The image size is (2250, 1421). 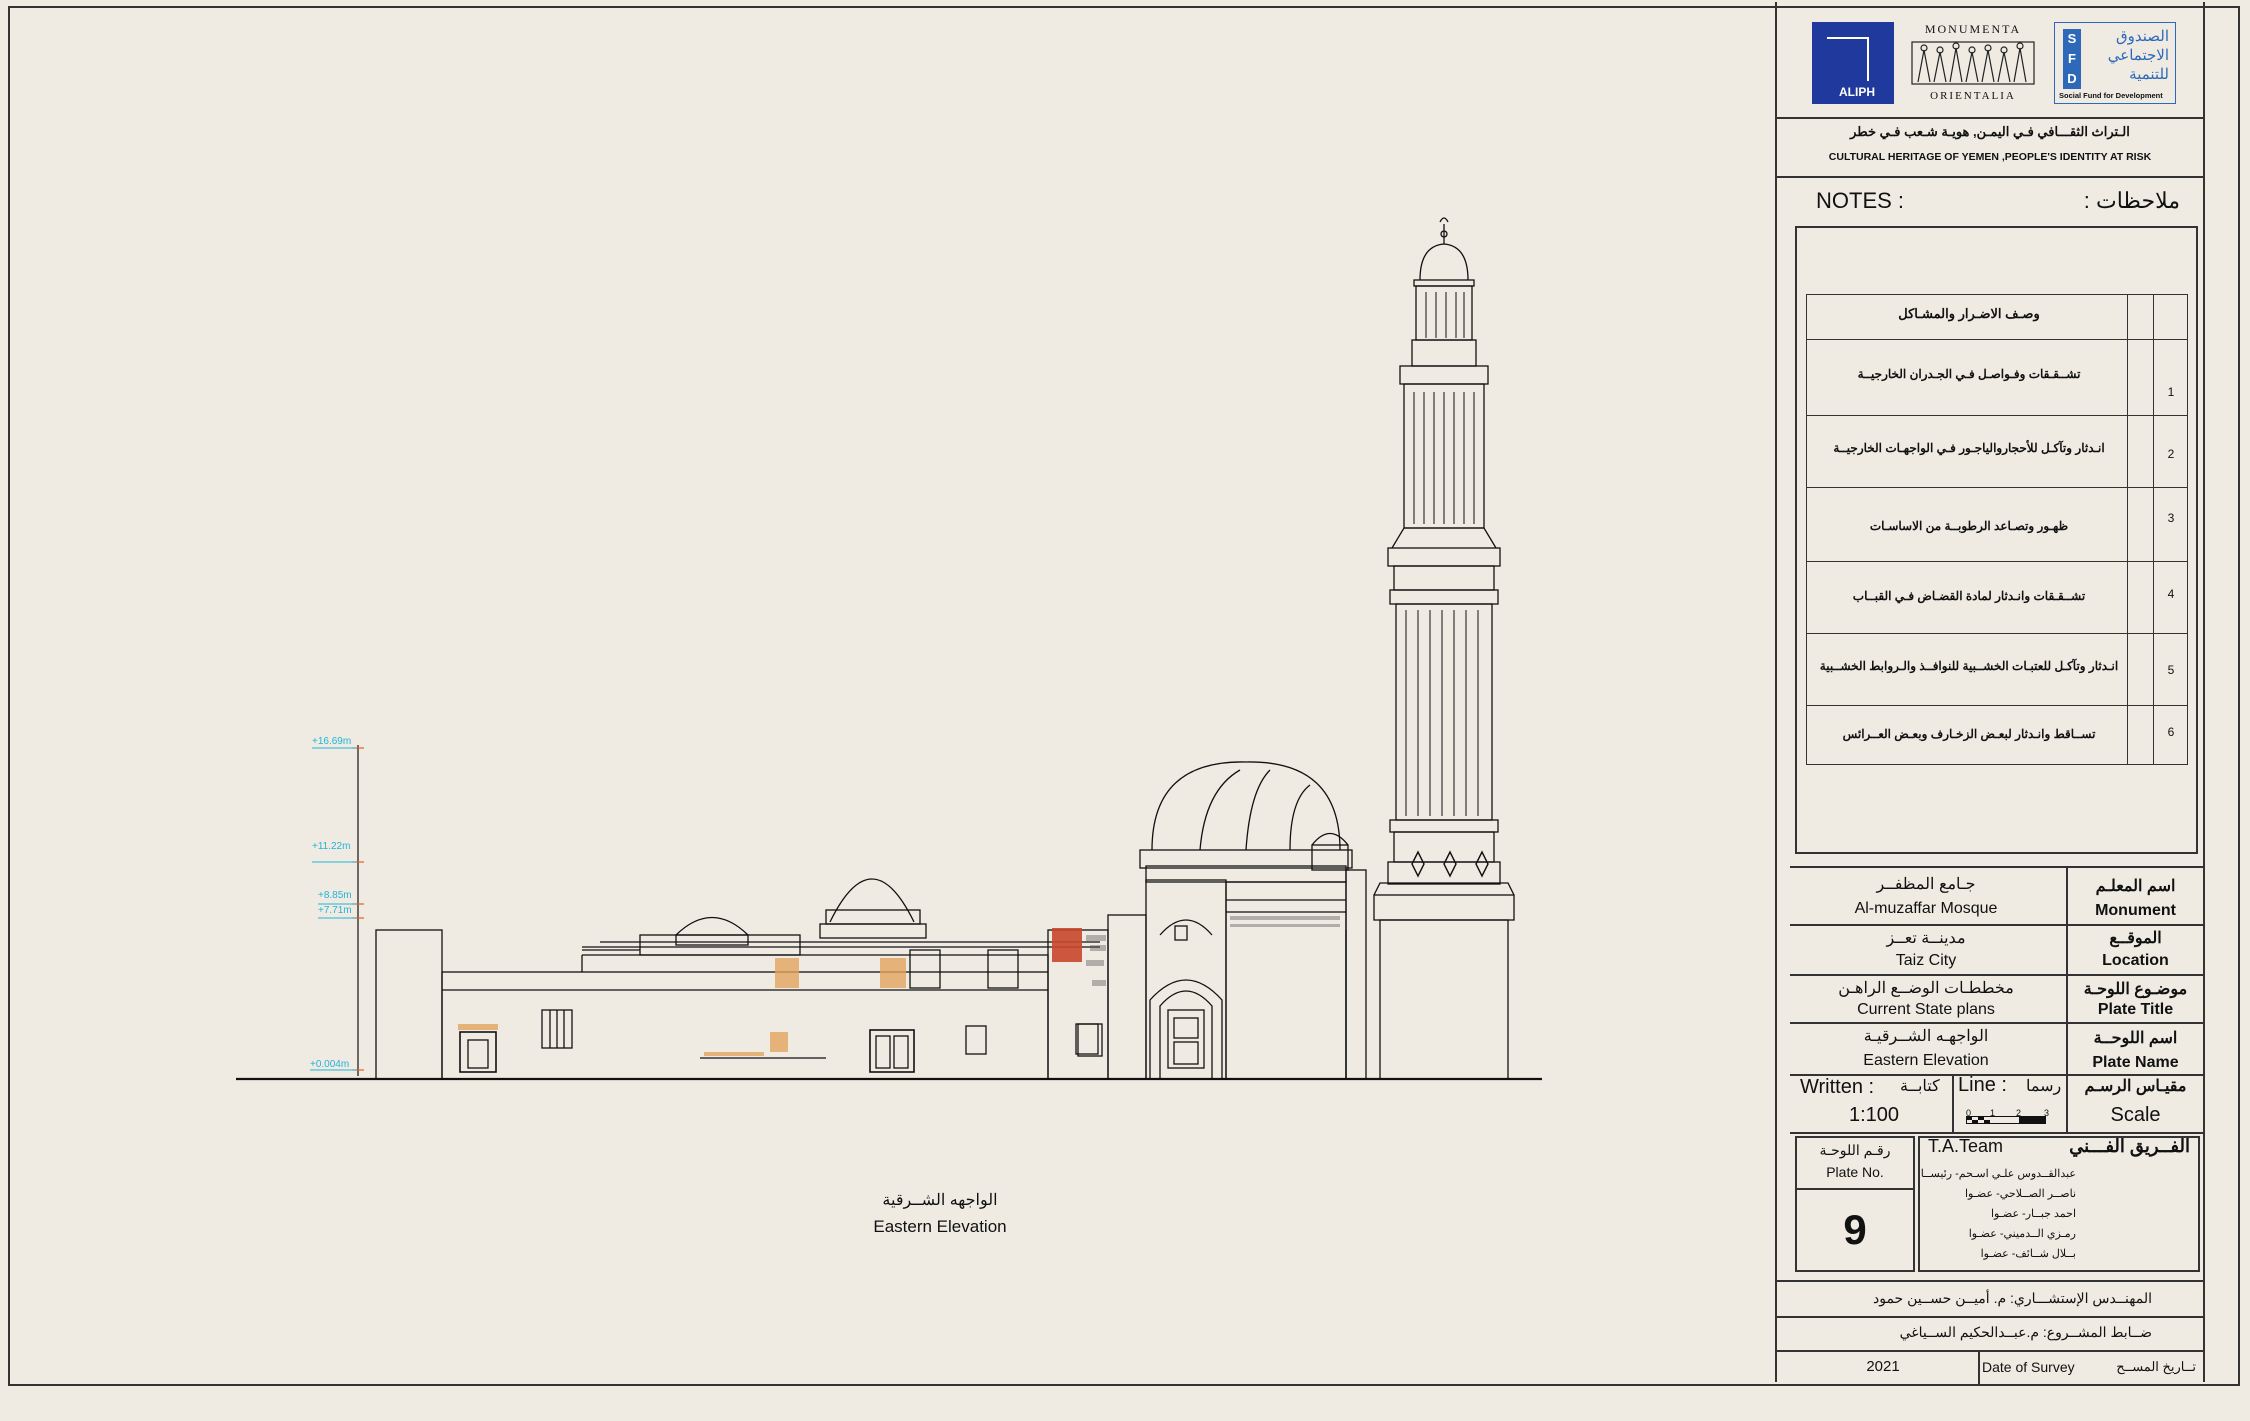 I want to click on plate-no-label-ar: رقـم اللوحـة, so click(x=1855, y=1150).